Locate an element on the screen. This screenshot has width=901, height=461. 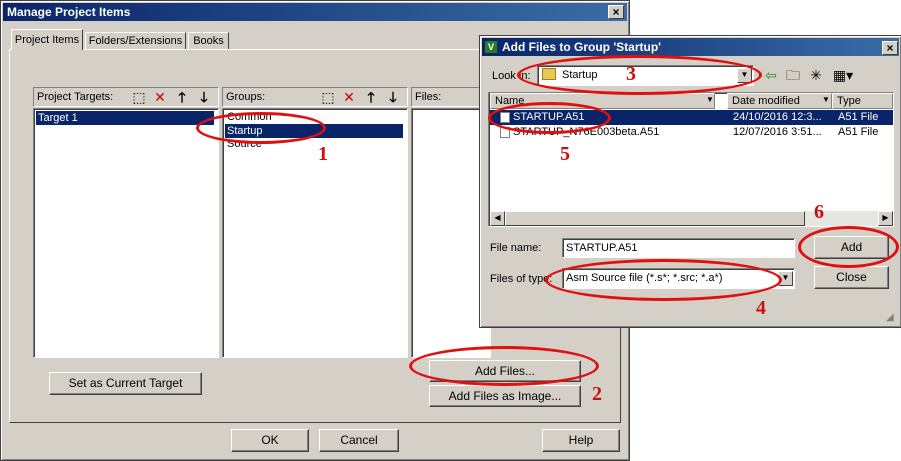
annotation-number-4: 4 is located at coordinates (761, 308).